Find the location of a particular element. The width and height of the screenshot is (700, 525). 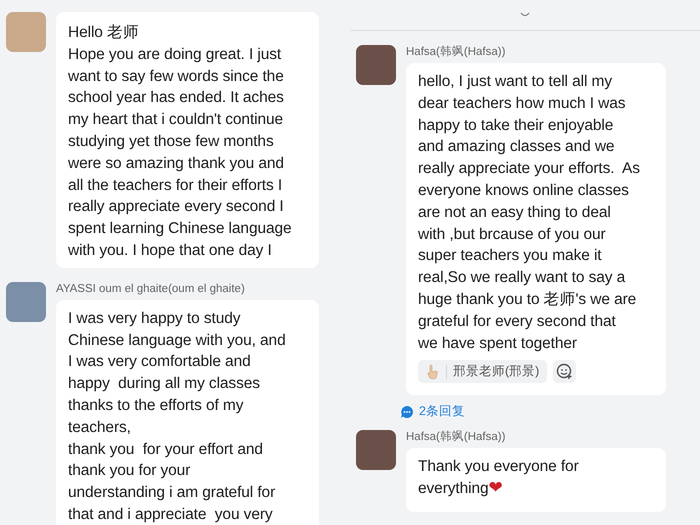

reaction-chip: 邢景老师(邢景) is located at coordinates (483, 372).